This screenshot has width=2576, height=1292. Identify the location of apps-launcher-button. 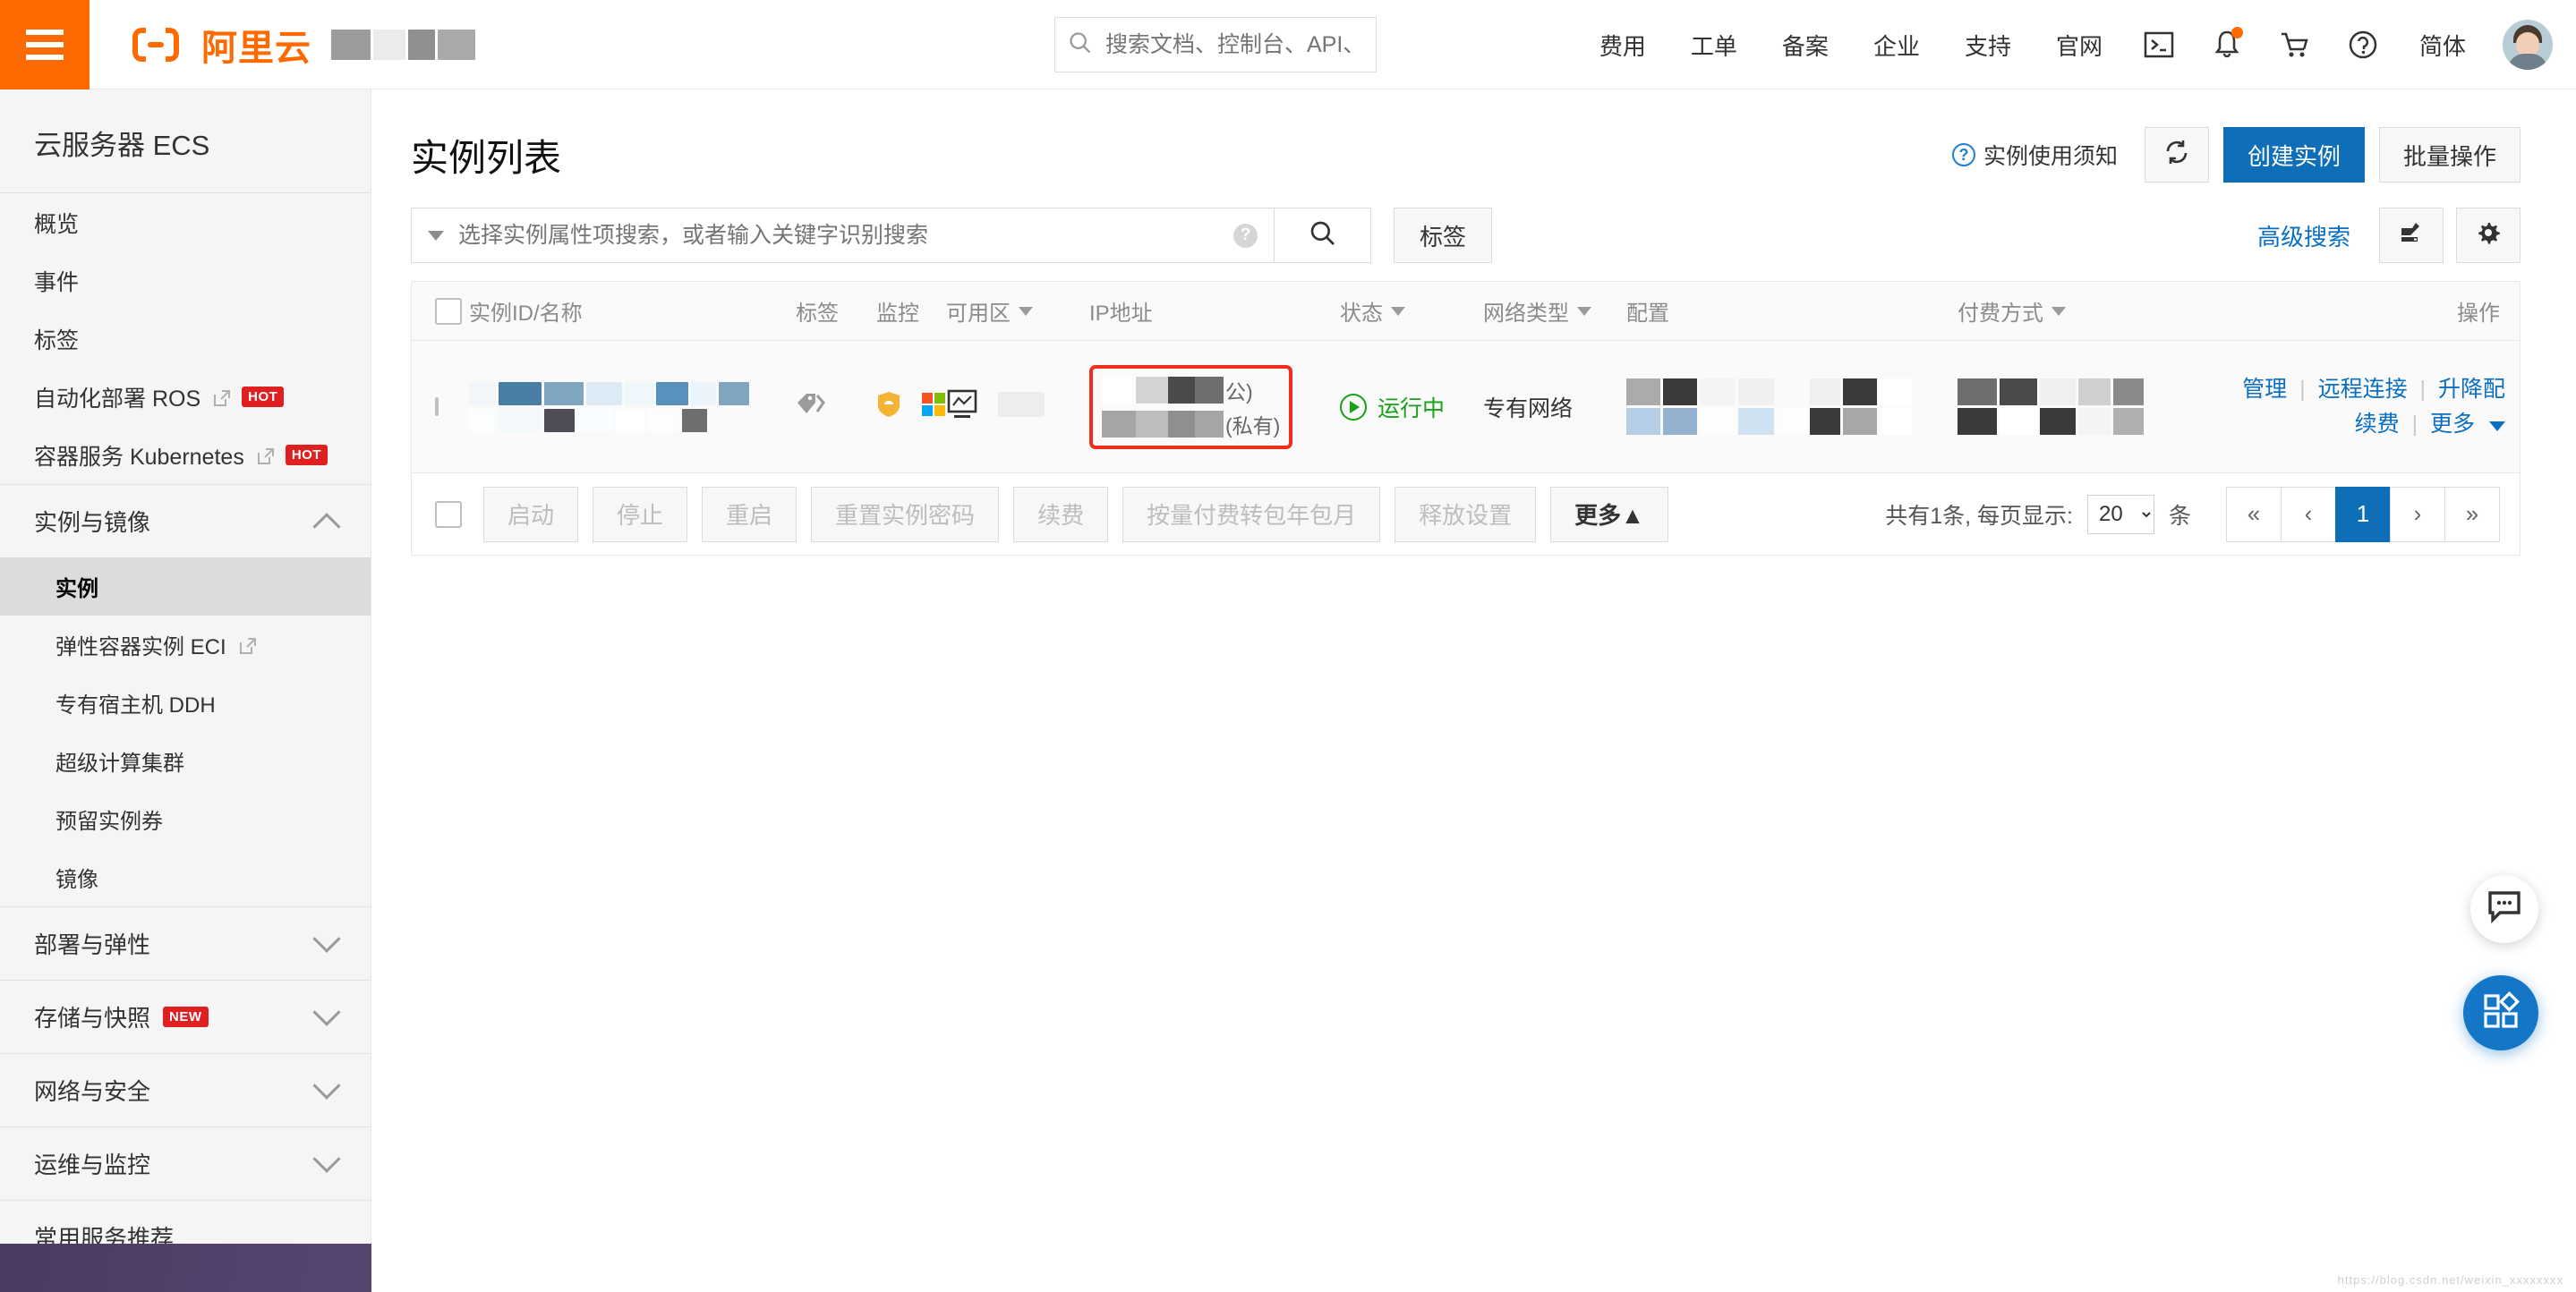
(2500, 1013).